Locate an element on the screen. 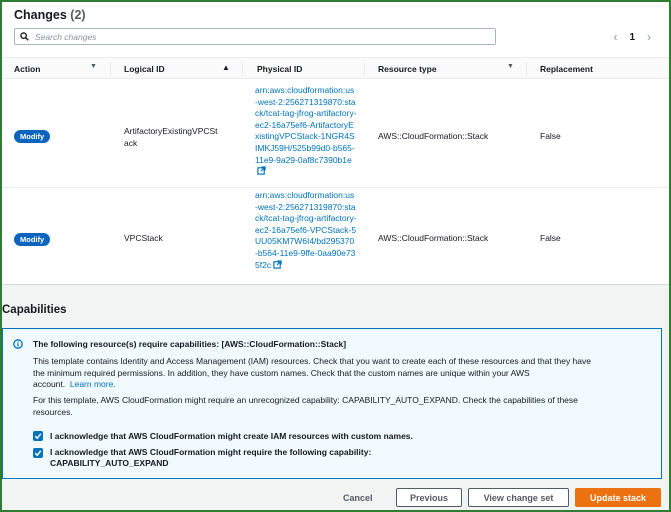 This screenshot has width=671, height=512. prev-page-button: ‹ is located at coordinates (615, 37).